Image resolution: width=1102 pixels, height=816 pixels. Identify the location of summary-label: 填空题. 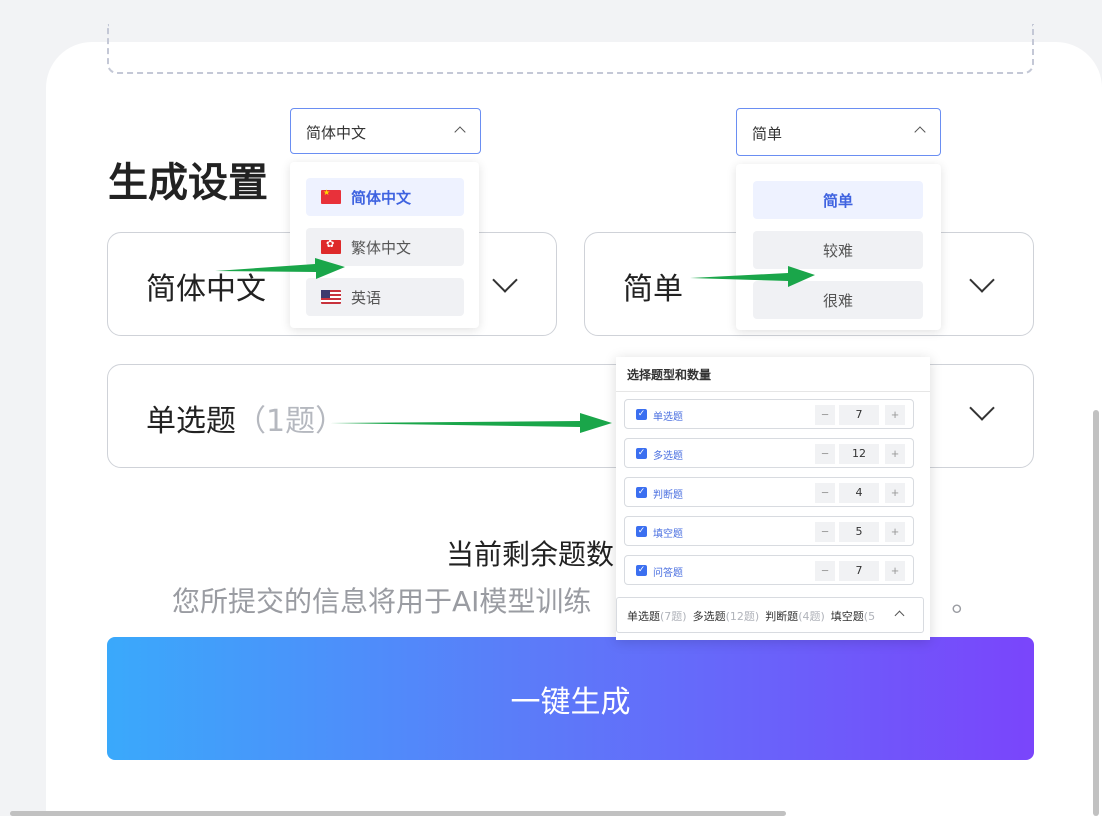
(847, 616).